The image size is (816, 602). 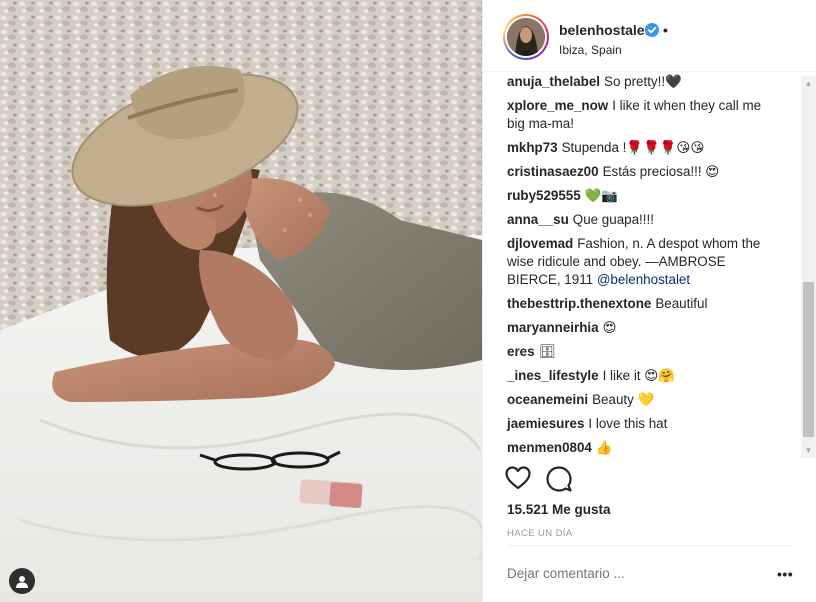 What do you see at coordinates (623, 399) in the screenshot?
I see `comment-text: Beauty 💛` at bounding box center [623, 399].